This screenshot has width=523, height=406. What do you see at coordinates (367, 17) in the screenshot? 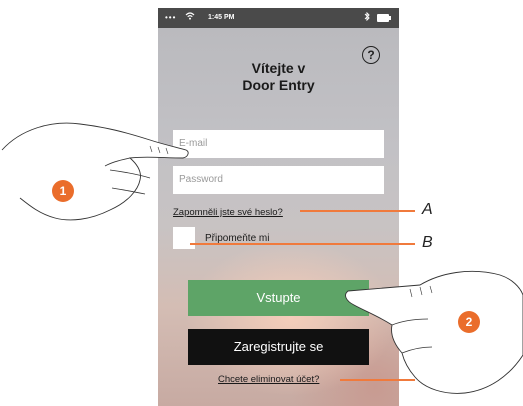
I see `bluetooth-icon` at bounding box center [367, 17].